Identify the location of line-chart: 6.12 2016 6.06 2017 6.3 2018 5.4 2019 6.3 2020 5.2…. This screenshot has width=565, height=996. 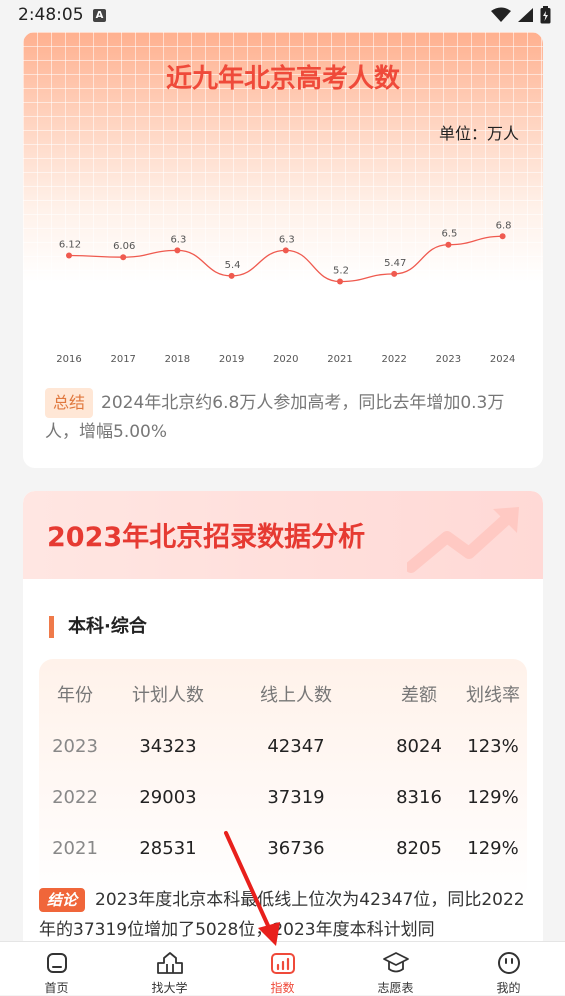
(285, 292).